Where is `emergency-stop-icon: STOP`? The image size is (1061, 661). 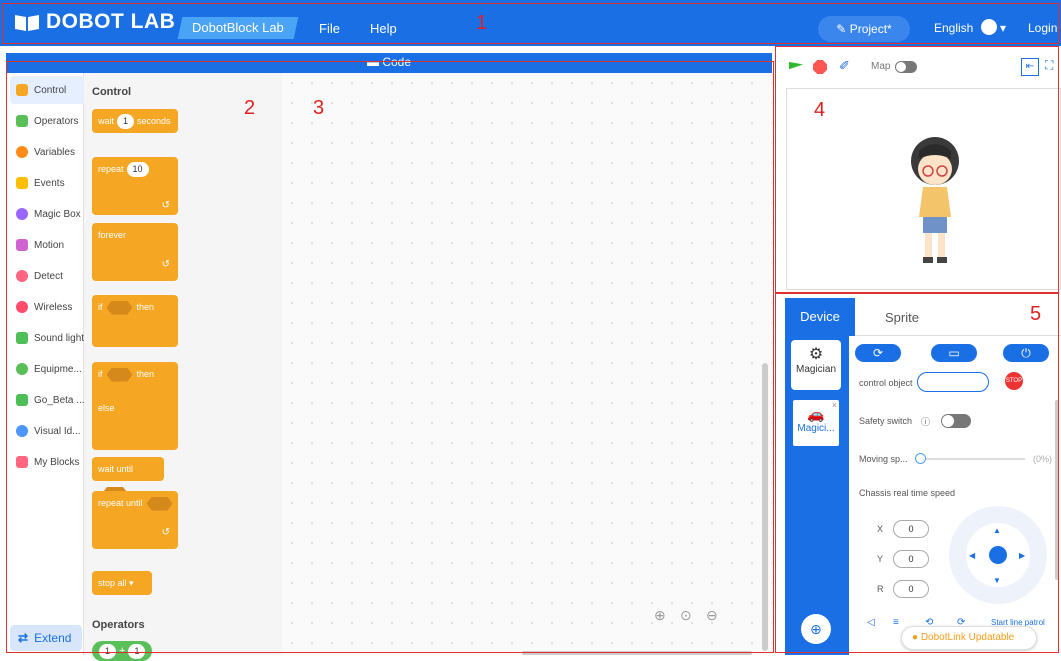
emergency-stop-icon: STOP is located at coordinates (1014, 381).